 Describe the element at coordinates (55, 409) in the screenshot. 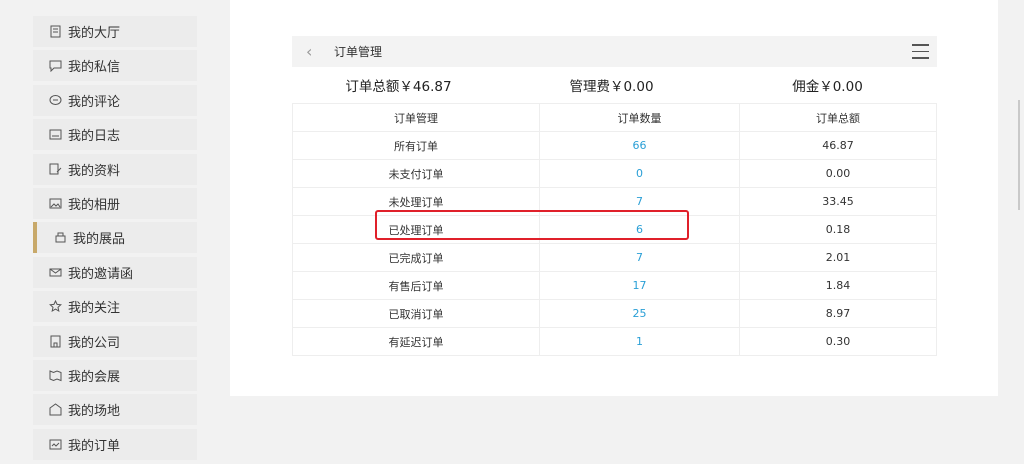

I see `venue-icon` at that location.